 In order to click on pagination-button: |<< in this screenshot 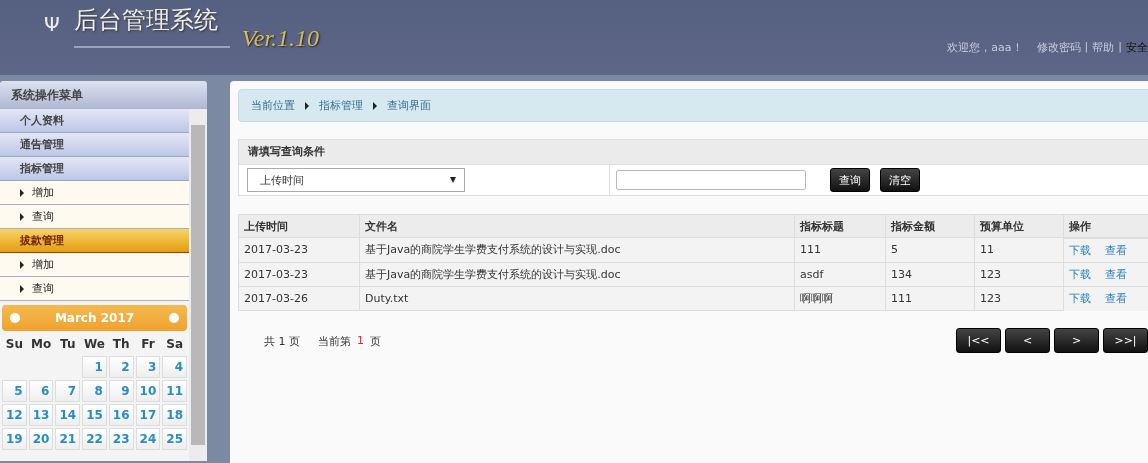, I will do `click(978, 340)`.